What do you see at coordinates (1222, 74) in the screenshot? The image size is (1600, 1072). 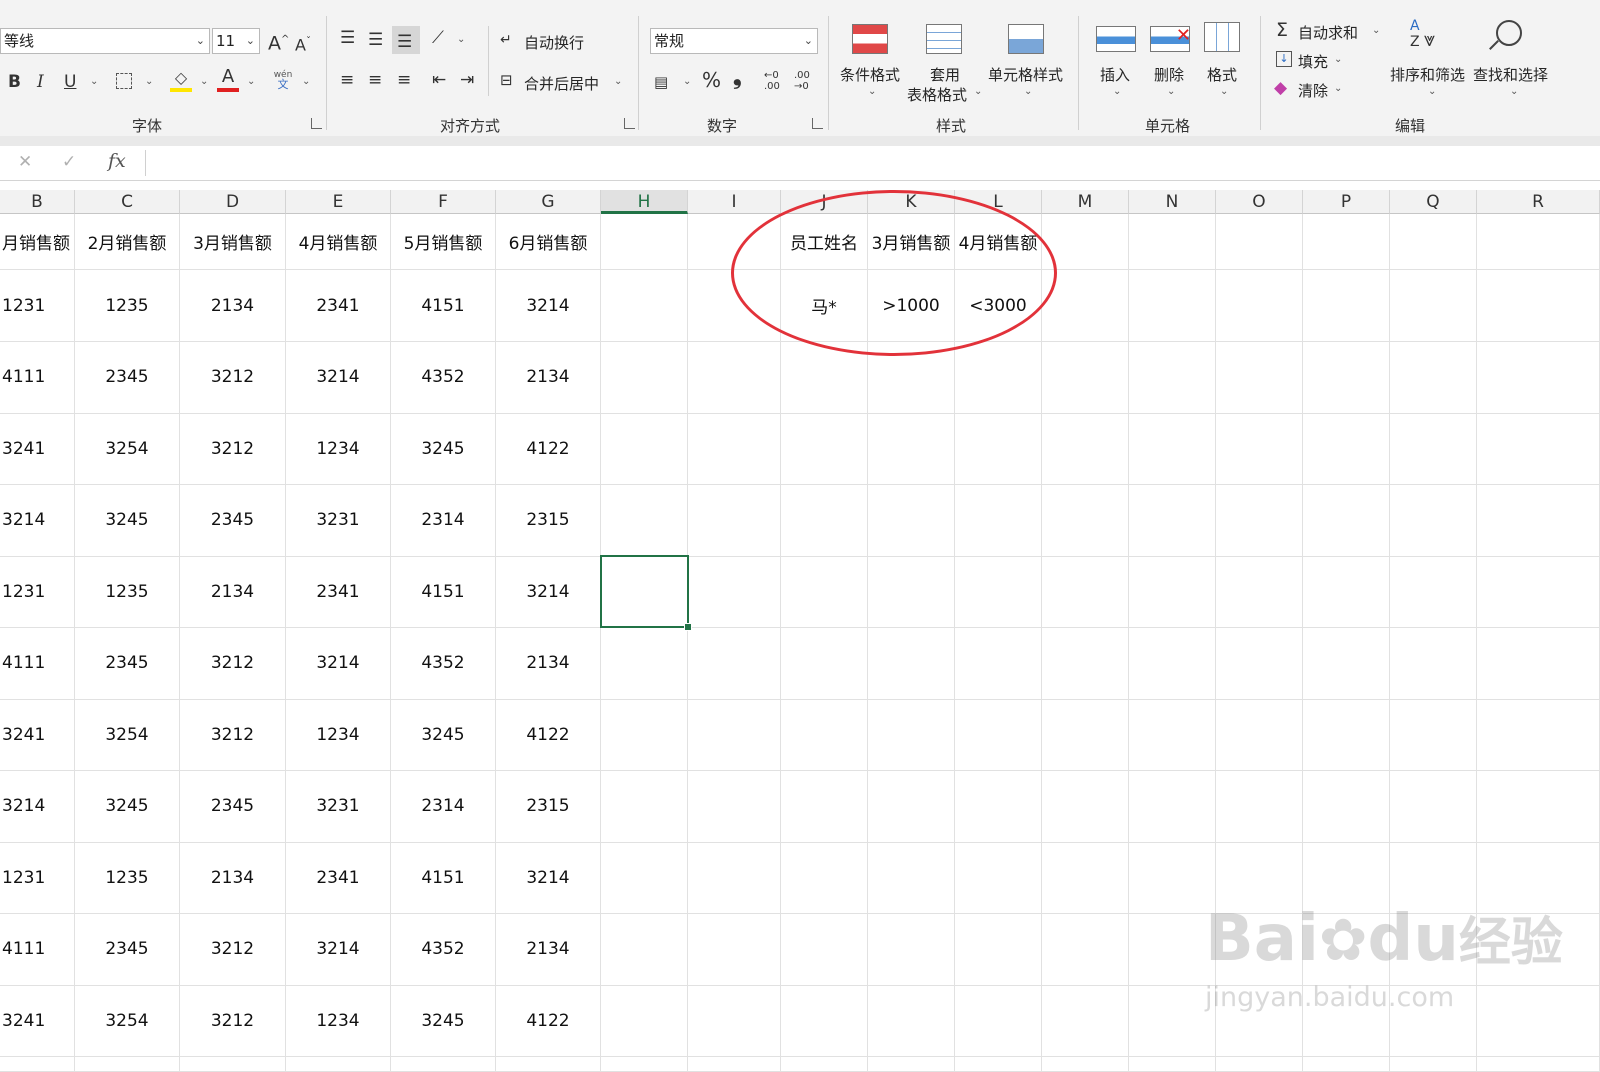 I see `format-button: 格式` at bounding box center [1222, 74].